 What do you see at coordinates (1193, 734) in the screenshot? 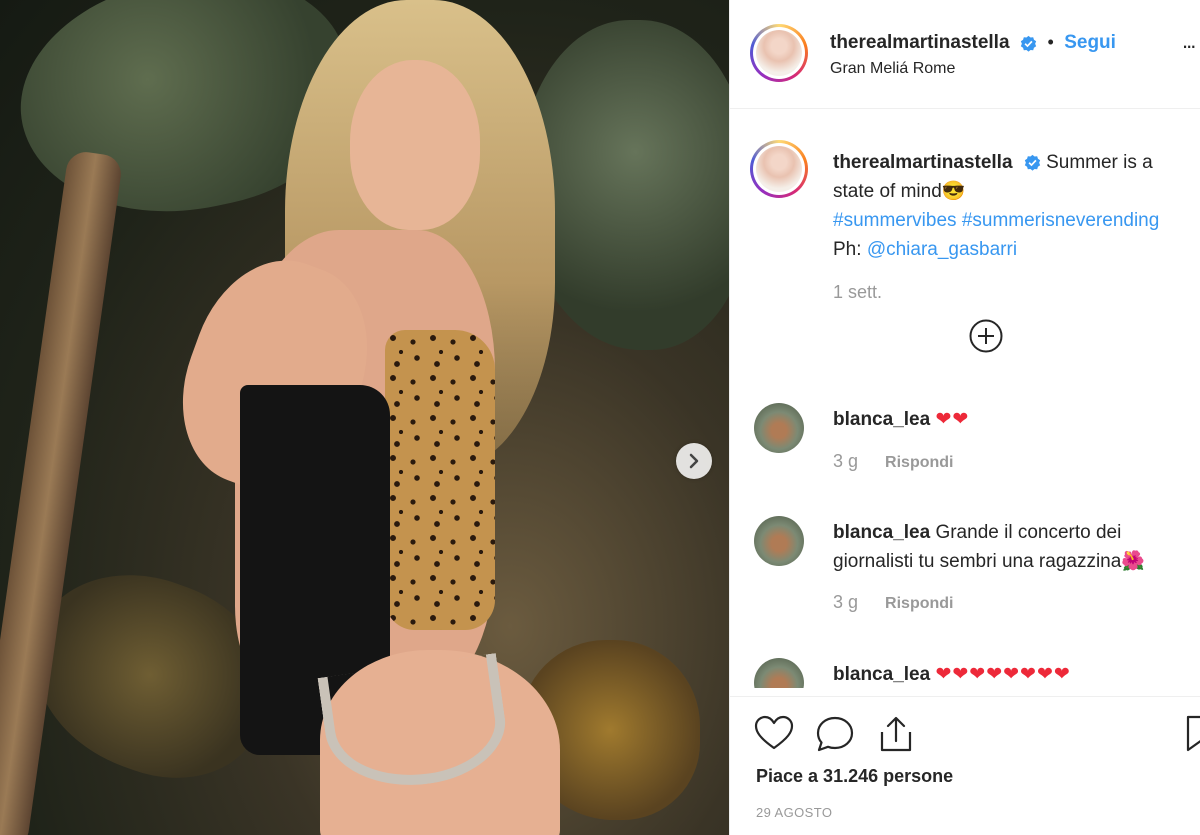
I see `bookmark-icon` at bounding box center [1193, 734].